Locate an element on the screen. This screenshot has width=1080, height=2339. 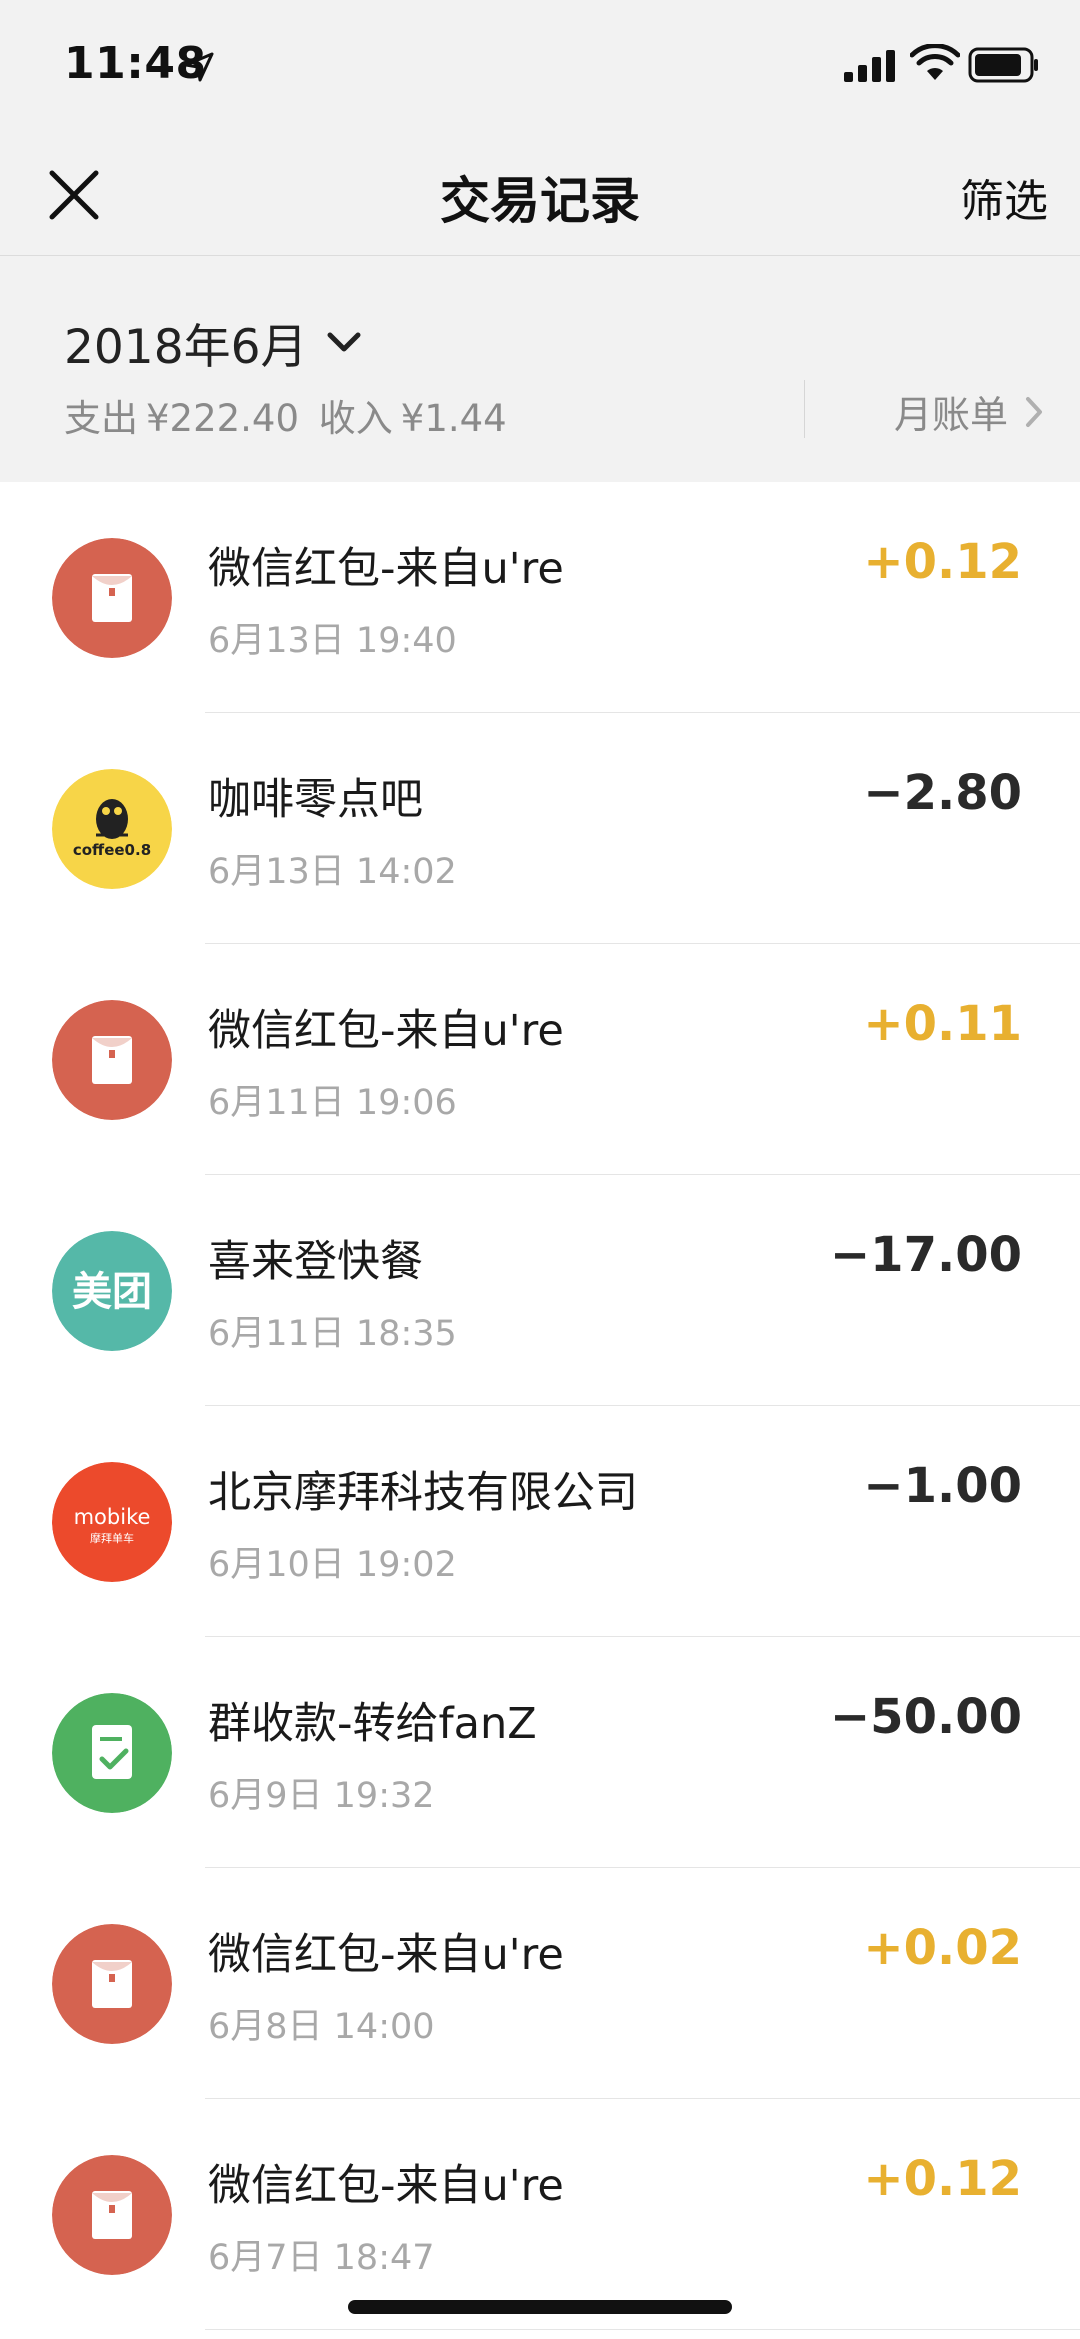
transaction-amount: −17.00 is located at coordinates (925, 1255).